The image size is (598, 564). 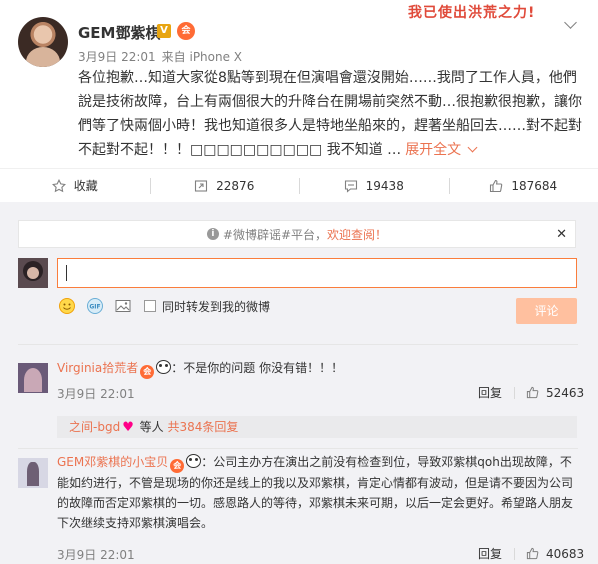 I want to click on expand-full-text-link: 展开全文, so click(x=440, y=150).